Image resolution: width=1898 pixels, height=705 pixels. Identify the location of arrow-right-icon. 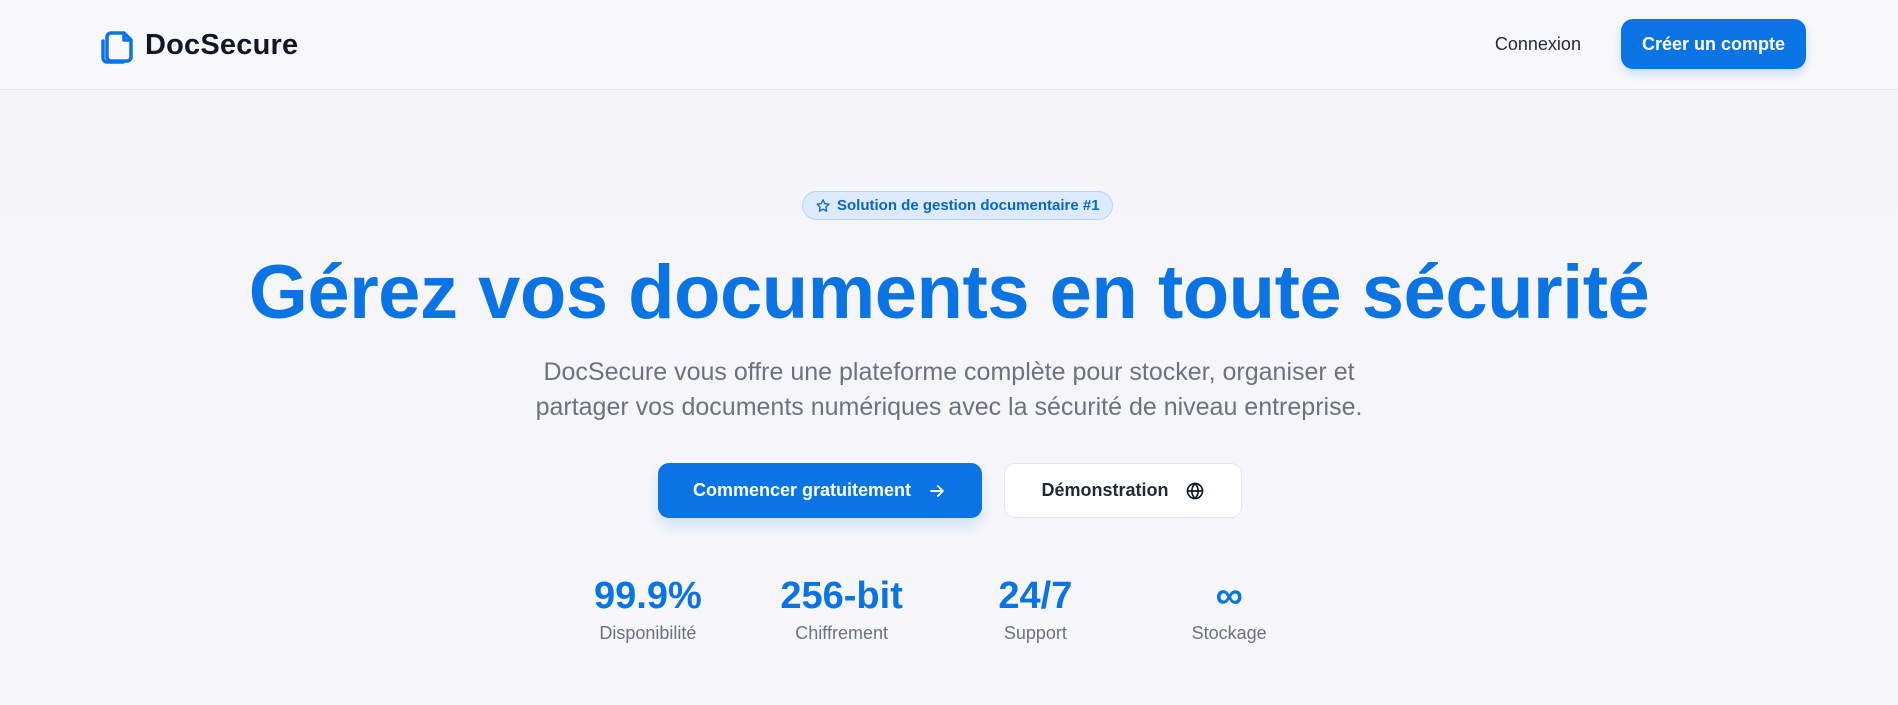
(937, 490).